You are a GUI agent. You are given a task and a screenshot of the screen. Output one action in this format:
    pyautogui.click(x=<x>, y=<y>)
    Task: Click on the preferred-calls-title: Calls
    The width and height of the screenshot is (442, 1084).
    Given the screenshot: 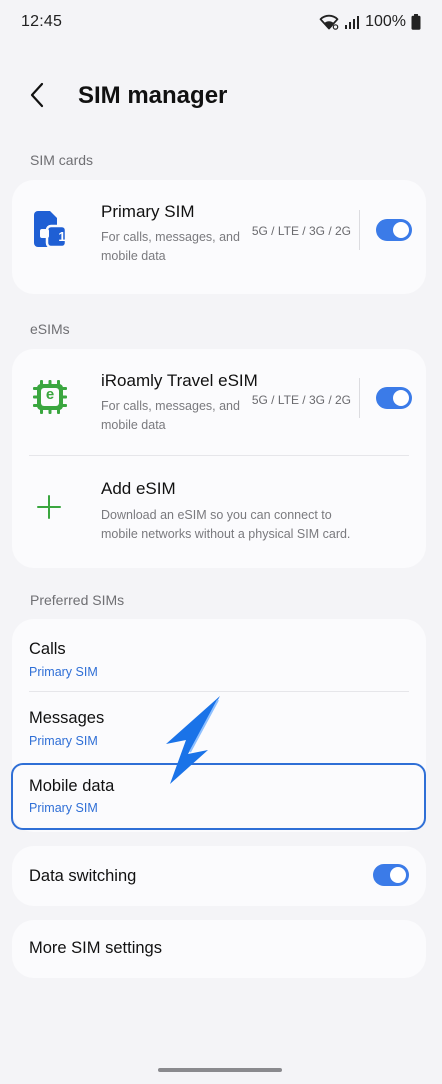 What is the action you would take?
    pyautogui.click(x=47, y=649)
    